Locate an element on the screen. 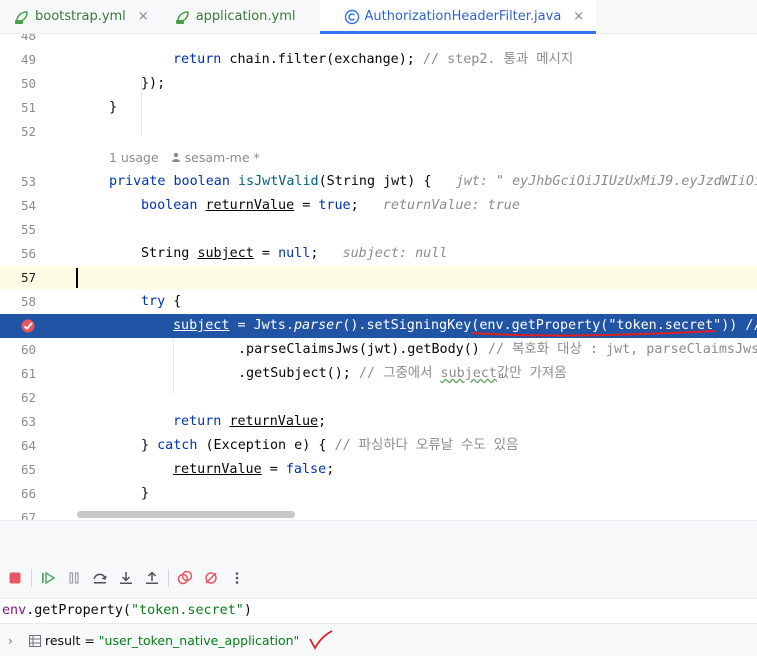  code-line: 52 is located at coordinates (378, 132).